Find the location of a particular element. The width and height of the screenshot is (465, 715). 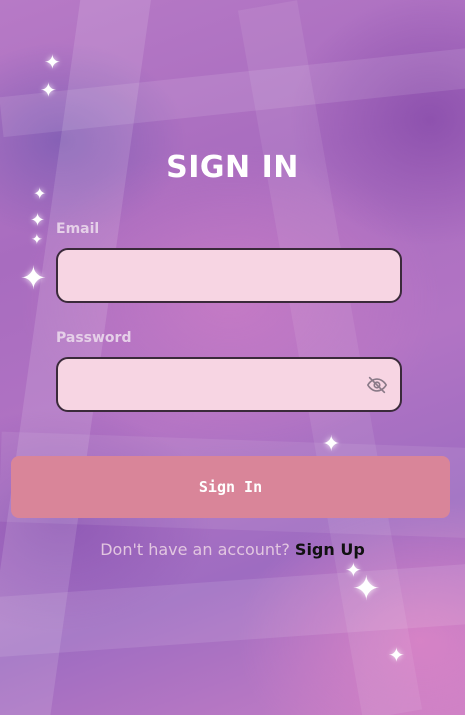

email-field is located at coordinates (229, 275).